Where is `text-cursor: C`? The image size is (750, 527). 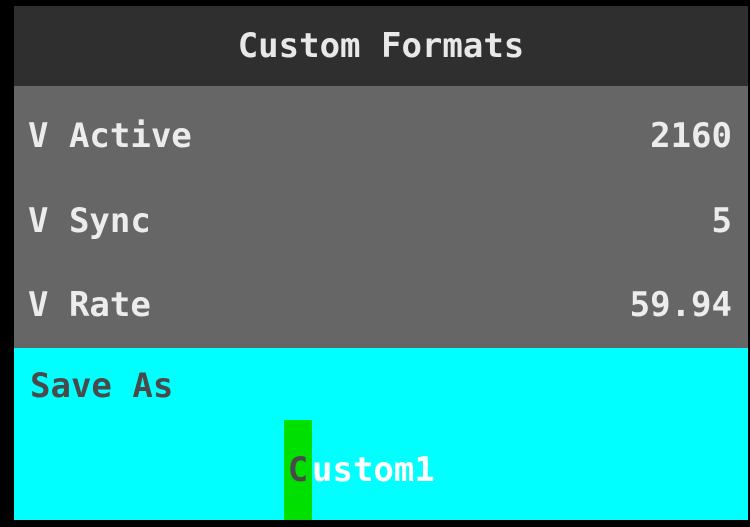 text-cursor: C is located at coordinates (298, 470).